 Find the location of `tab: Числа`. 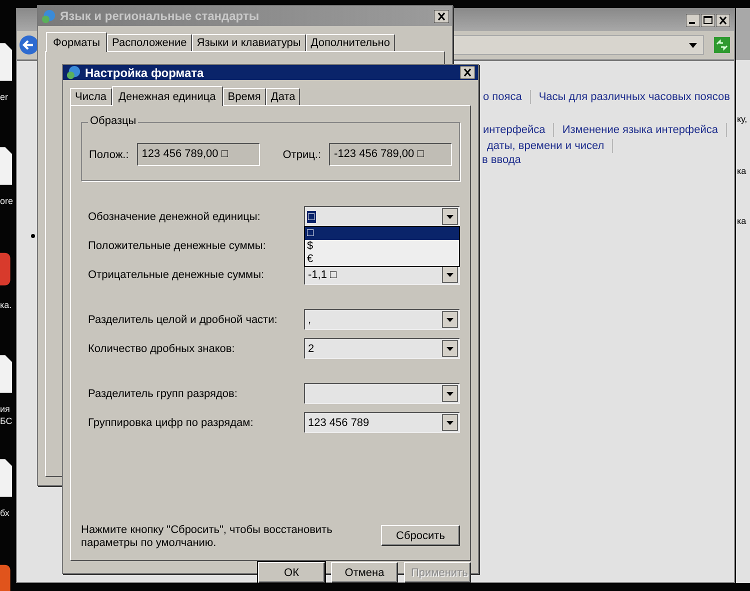

tab: Числа is located at coordinates (91, 96).